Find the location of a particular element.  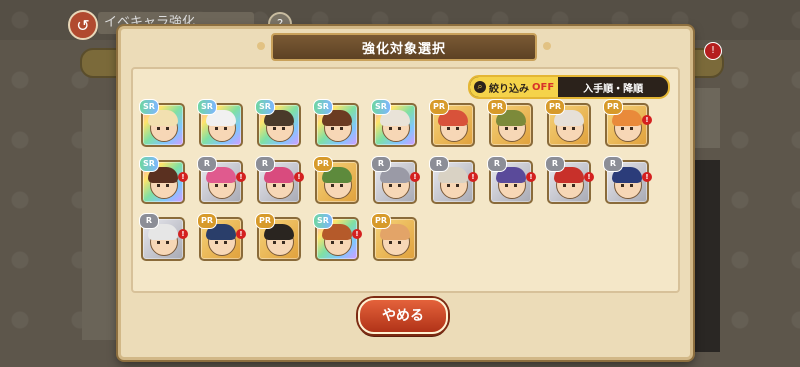

filter-toggle: ⌕ 絞り込み OFF is located at coordinates (514, 87).